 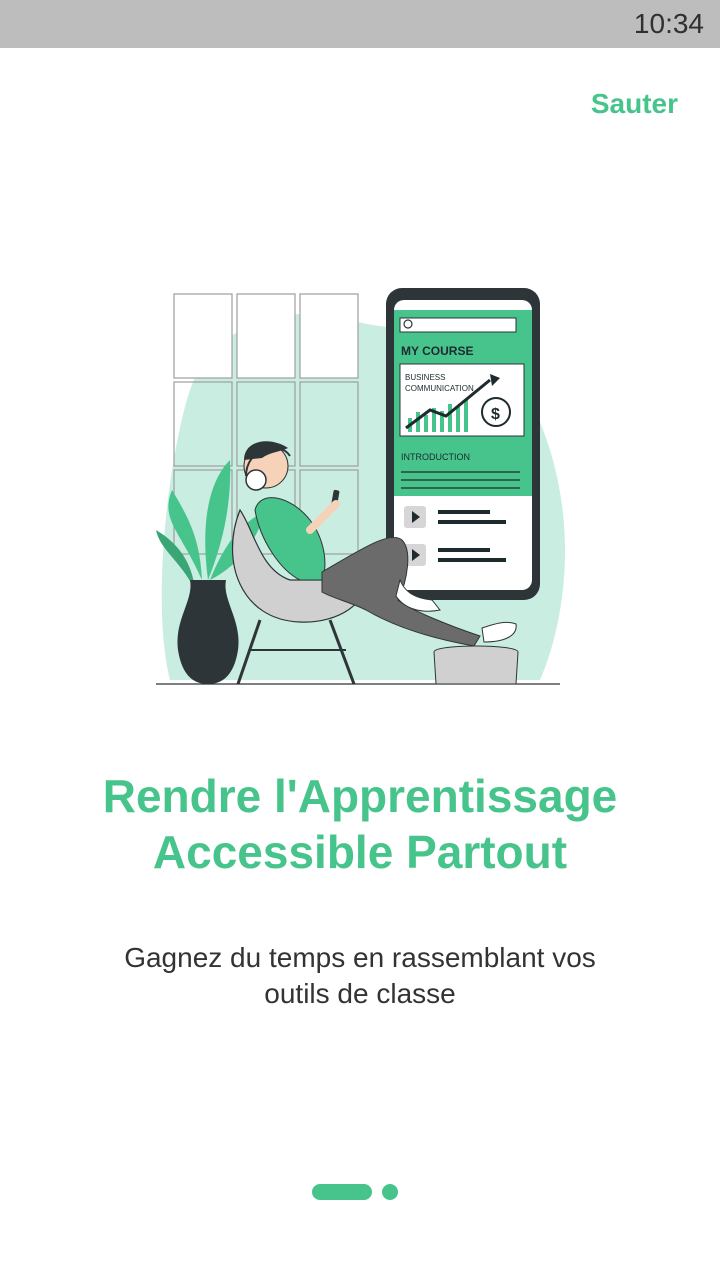 What do you see at coordinates (390, 1192) in the screenshot?
I see `page-indicator-dot` at bounding box center [390, 1192].